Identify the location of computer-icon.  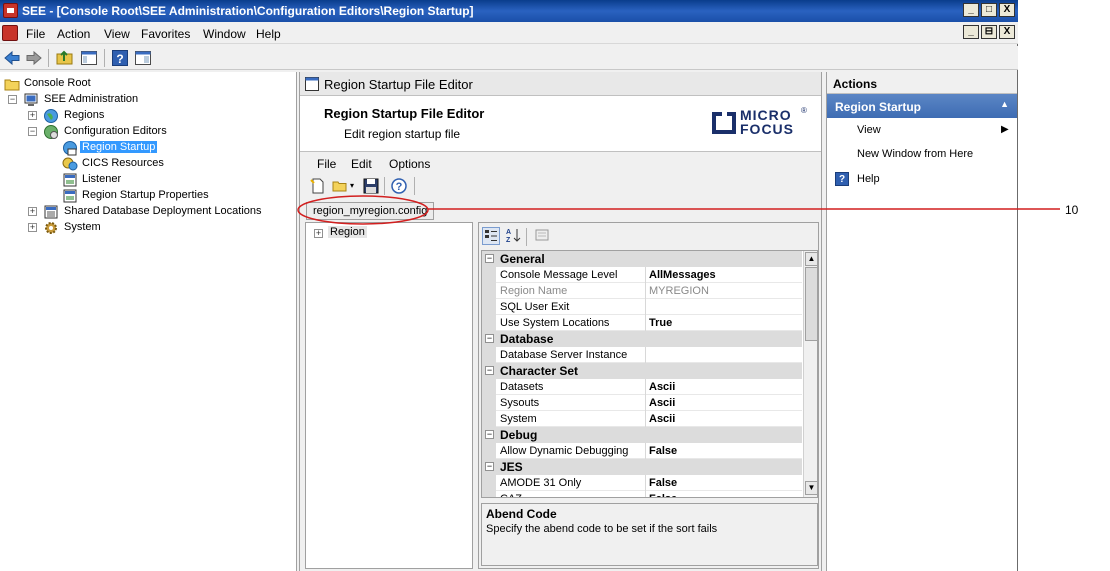
(31, 99).